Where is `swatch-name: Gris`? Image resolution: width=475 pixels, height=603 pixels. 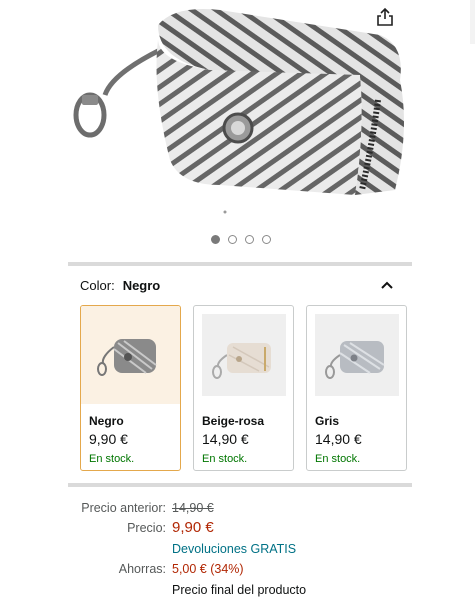 swatch-name: Gris is located at coordinates (327, 421).